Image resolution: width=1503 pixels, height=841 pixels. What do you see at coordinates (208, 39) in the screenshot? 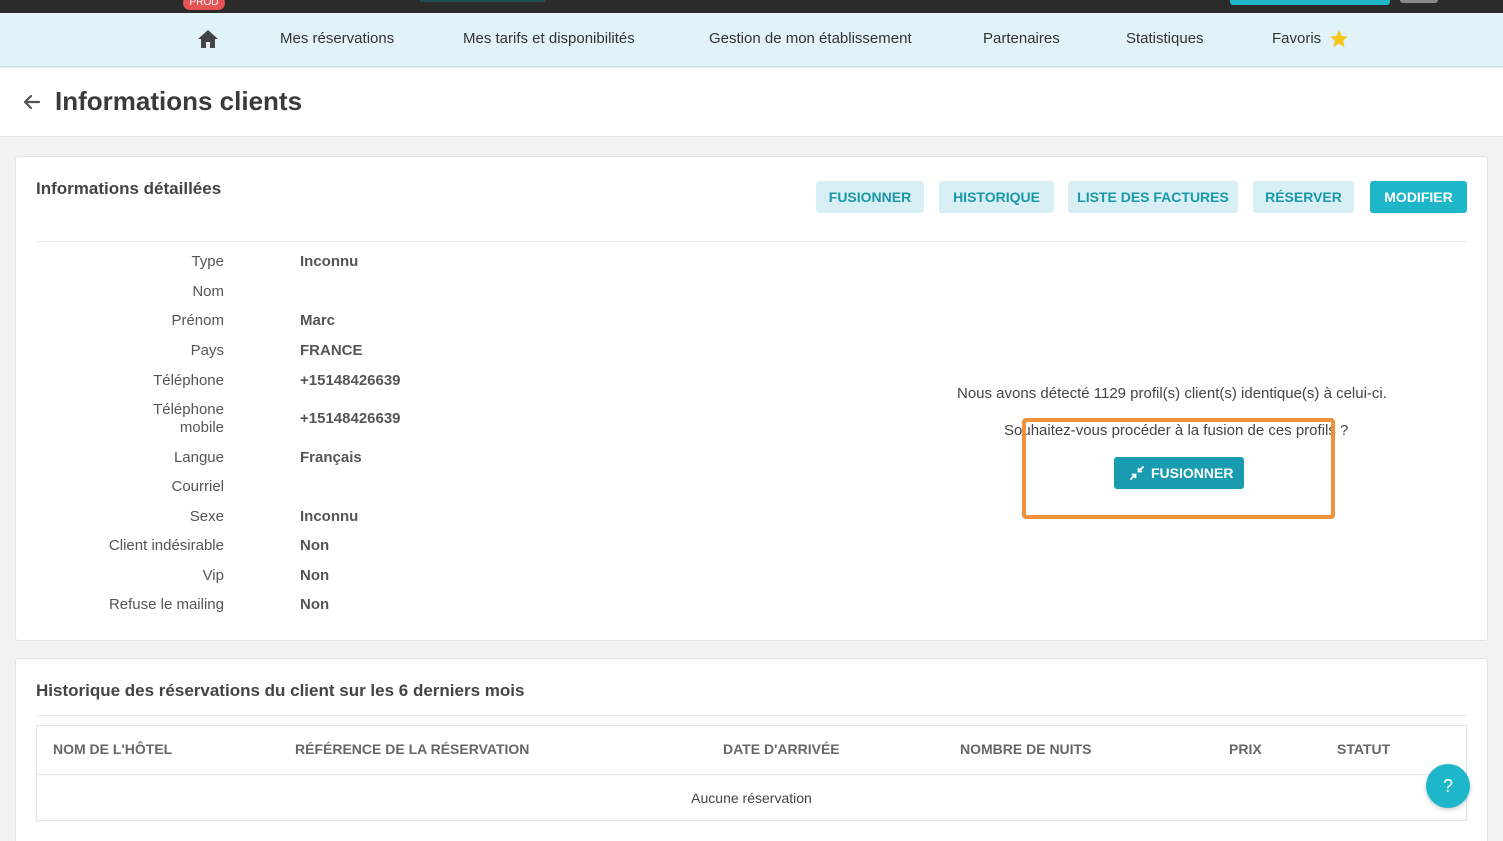
I see `home-icon` at bounding box center [208, 39].